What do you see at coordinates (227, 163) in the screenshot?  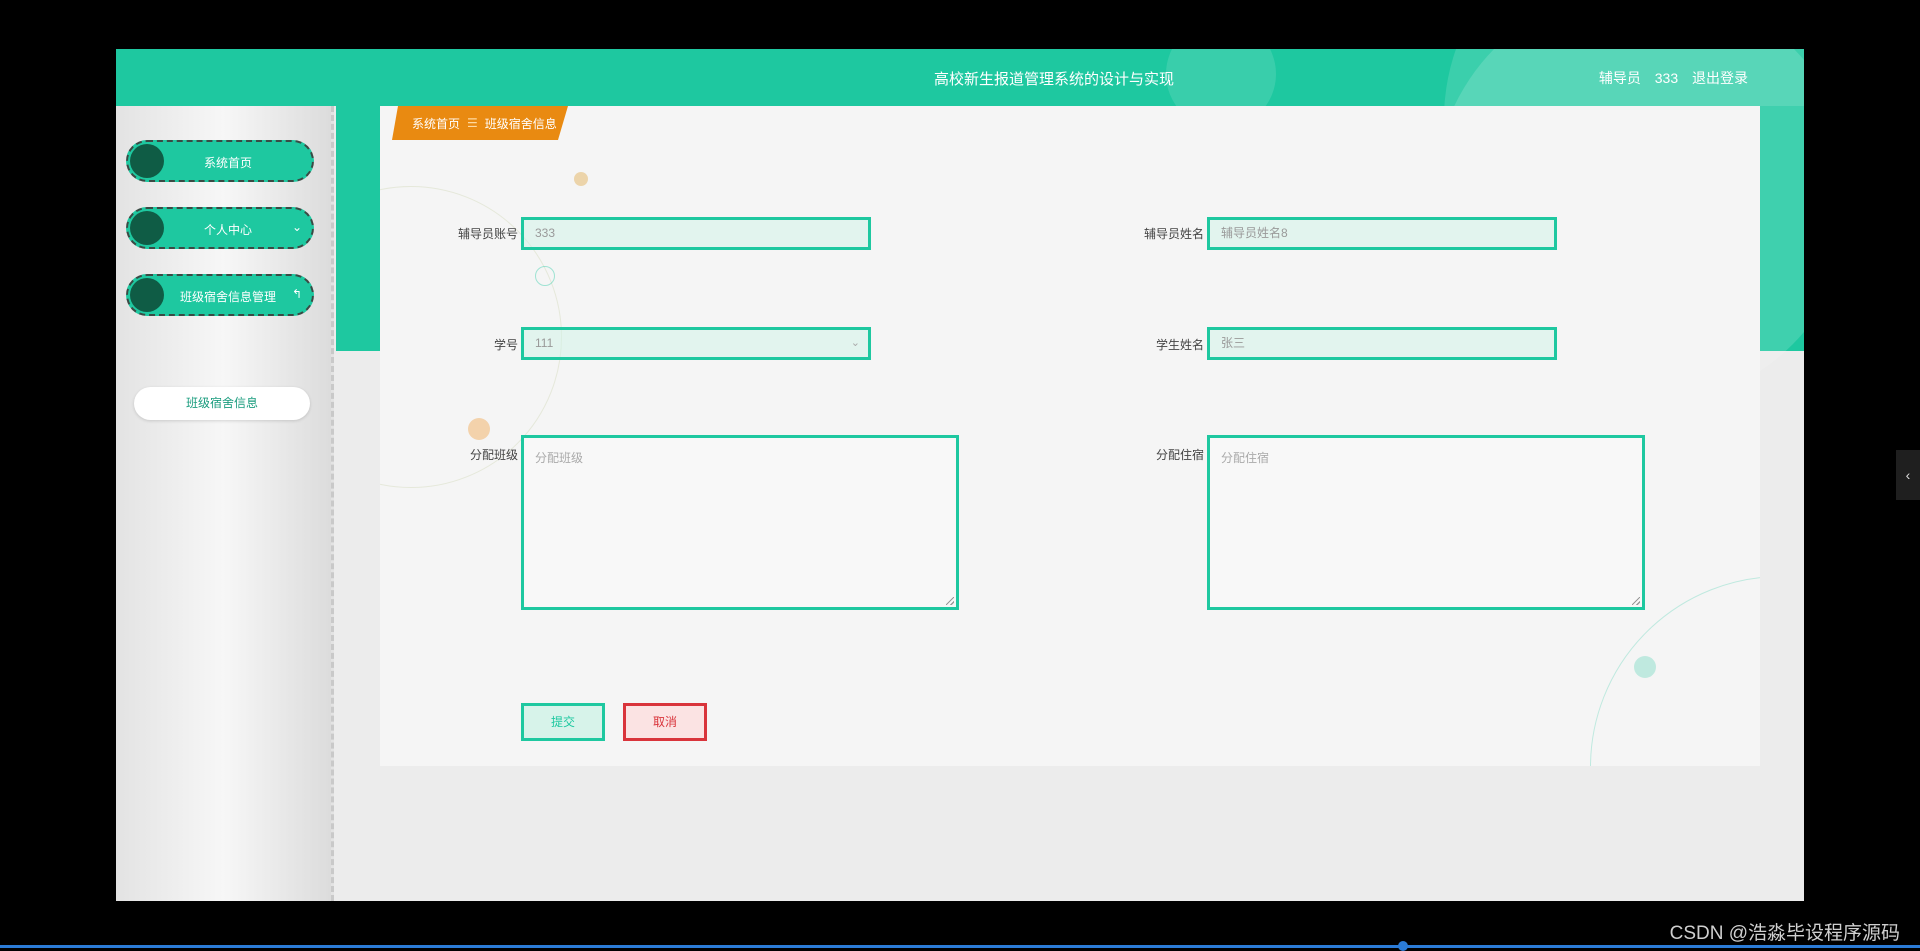 I see `sidebar-item-label: 系统首页` at bounding box center [227, 163].